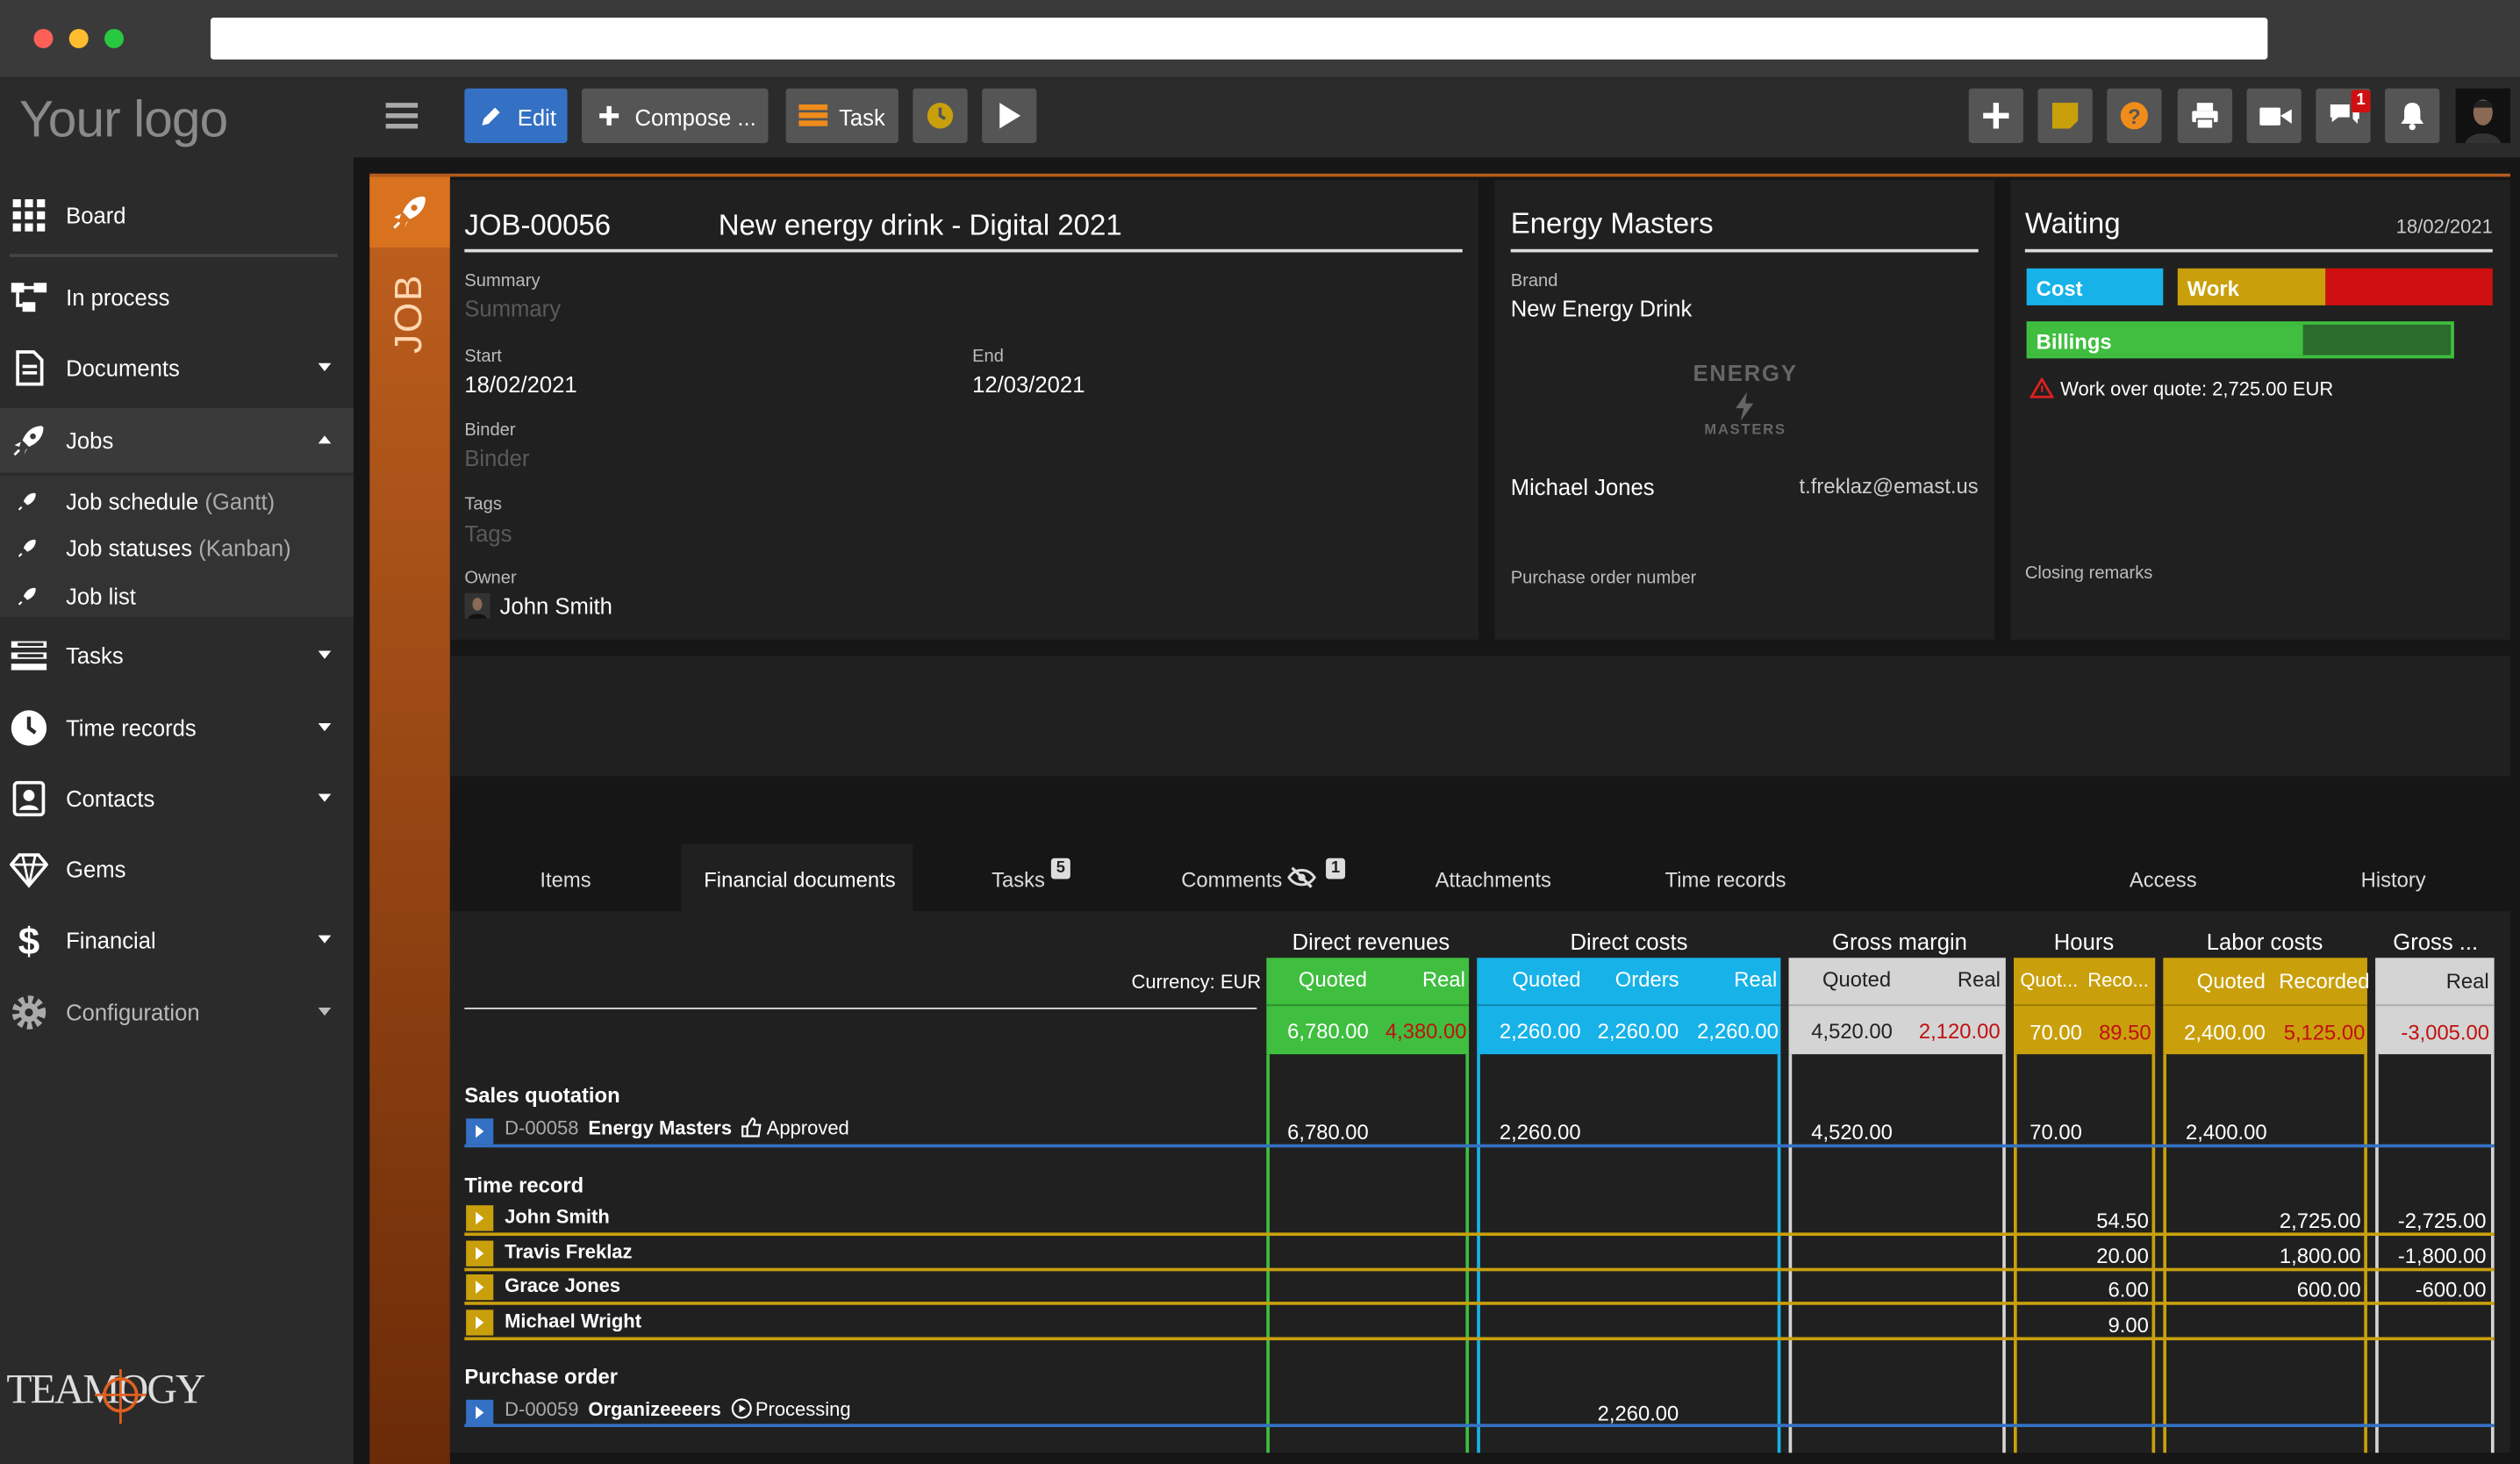 Image resolution: width=2520 pixels, height=1464 pixels. What do you see at coordinates (2134, 115) in the screenshot?
I see `help-button: ?` at bounding box center [2134, 115].